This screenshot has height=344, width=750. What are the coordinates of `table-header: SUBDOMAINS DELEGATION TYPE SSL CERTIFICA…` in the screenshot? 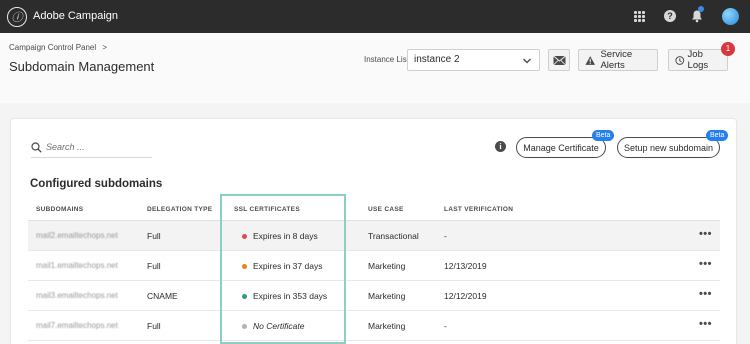 It's located at (374, 210).